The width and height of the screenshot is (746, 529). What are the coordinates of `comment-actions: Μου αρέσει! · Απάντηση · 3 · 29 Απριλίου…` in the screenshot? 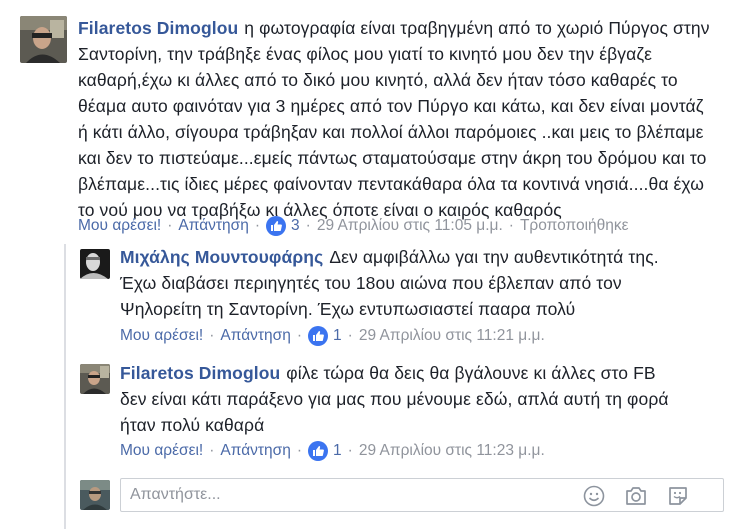 It's located at (353, 226).